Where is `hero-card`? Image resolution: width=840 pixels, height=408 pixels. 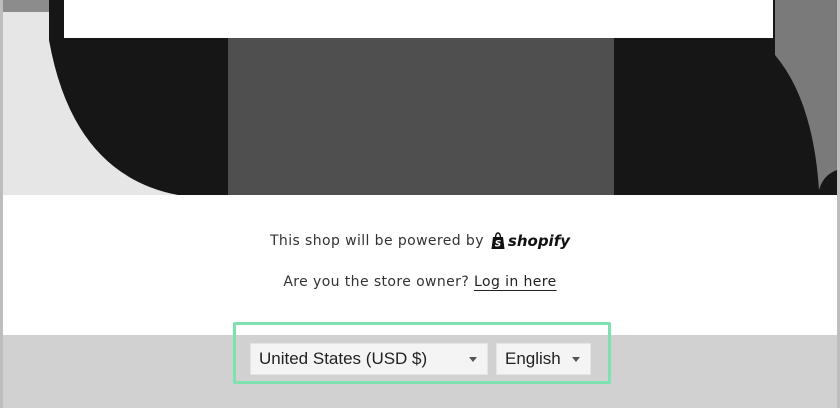 hero-card is located at coordinates (418, 19).